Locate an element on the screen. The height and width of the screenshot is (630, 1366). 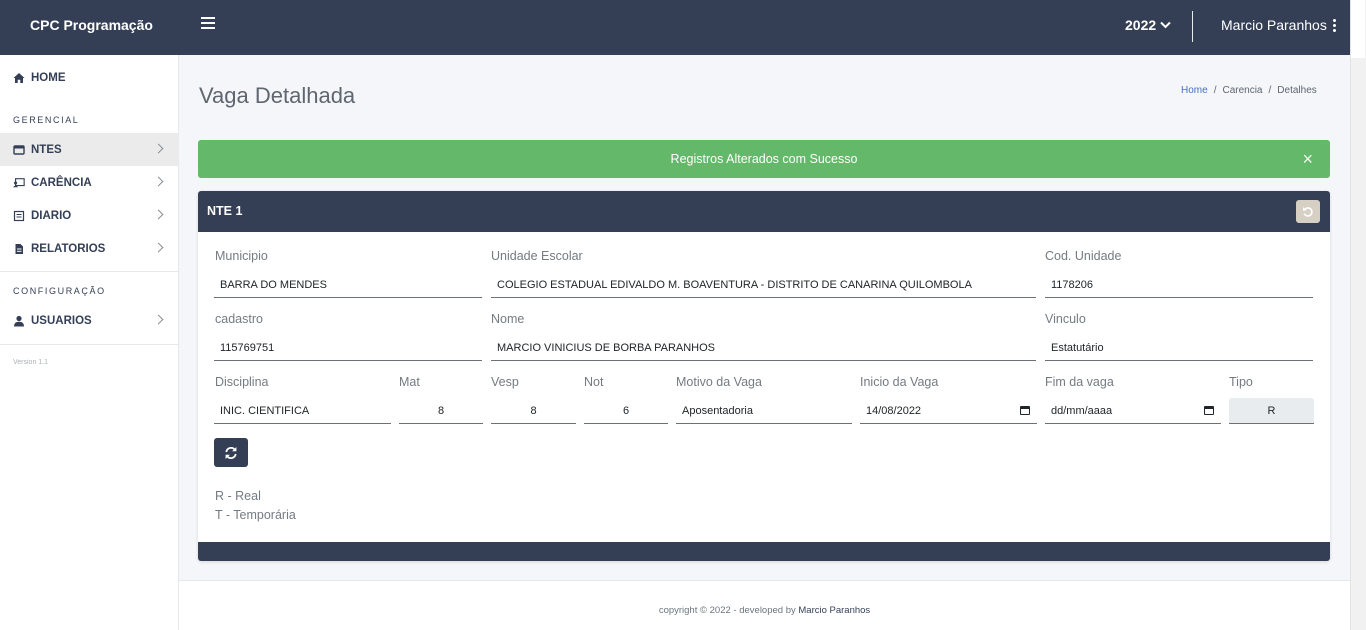
sidebar-item-carencia: CARÊNCIA is located at coordinates (89, 182).